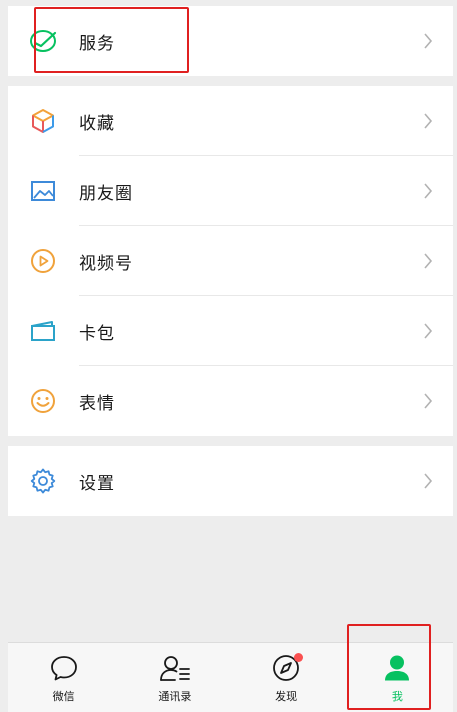 The image size is (457, 712). Describe the element at coordinates (97, 483) in the screenshot. I see `settings-label: 设置` at that location.